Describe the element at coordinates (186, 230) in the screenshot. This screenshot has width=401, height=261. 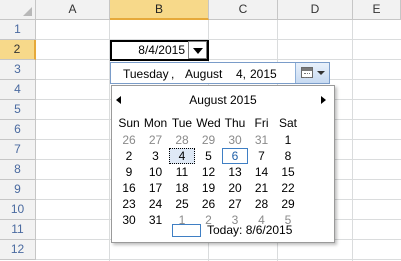
I see `today-marker-box` at that location.